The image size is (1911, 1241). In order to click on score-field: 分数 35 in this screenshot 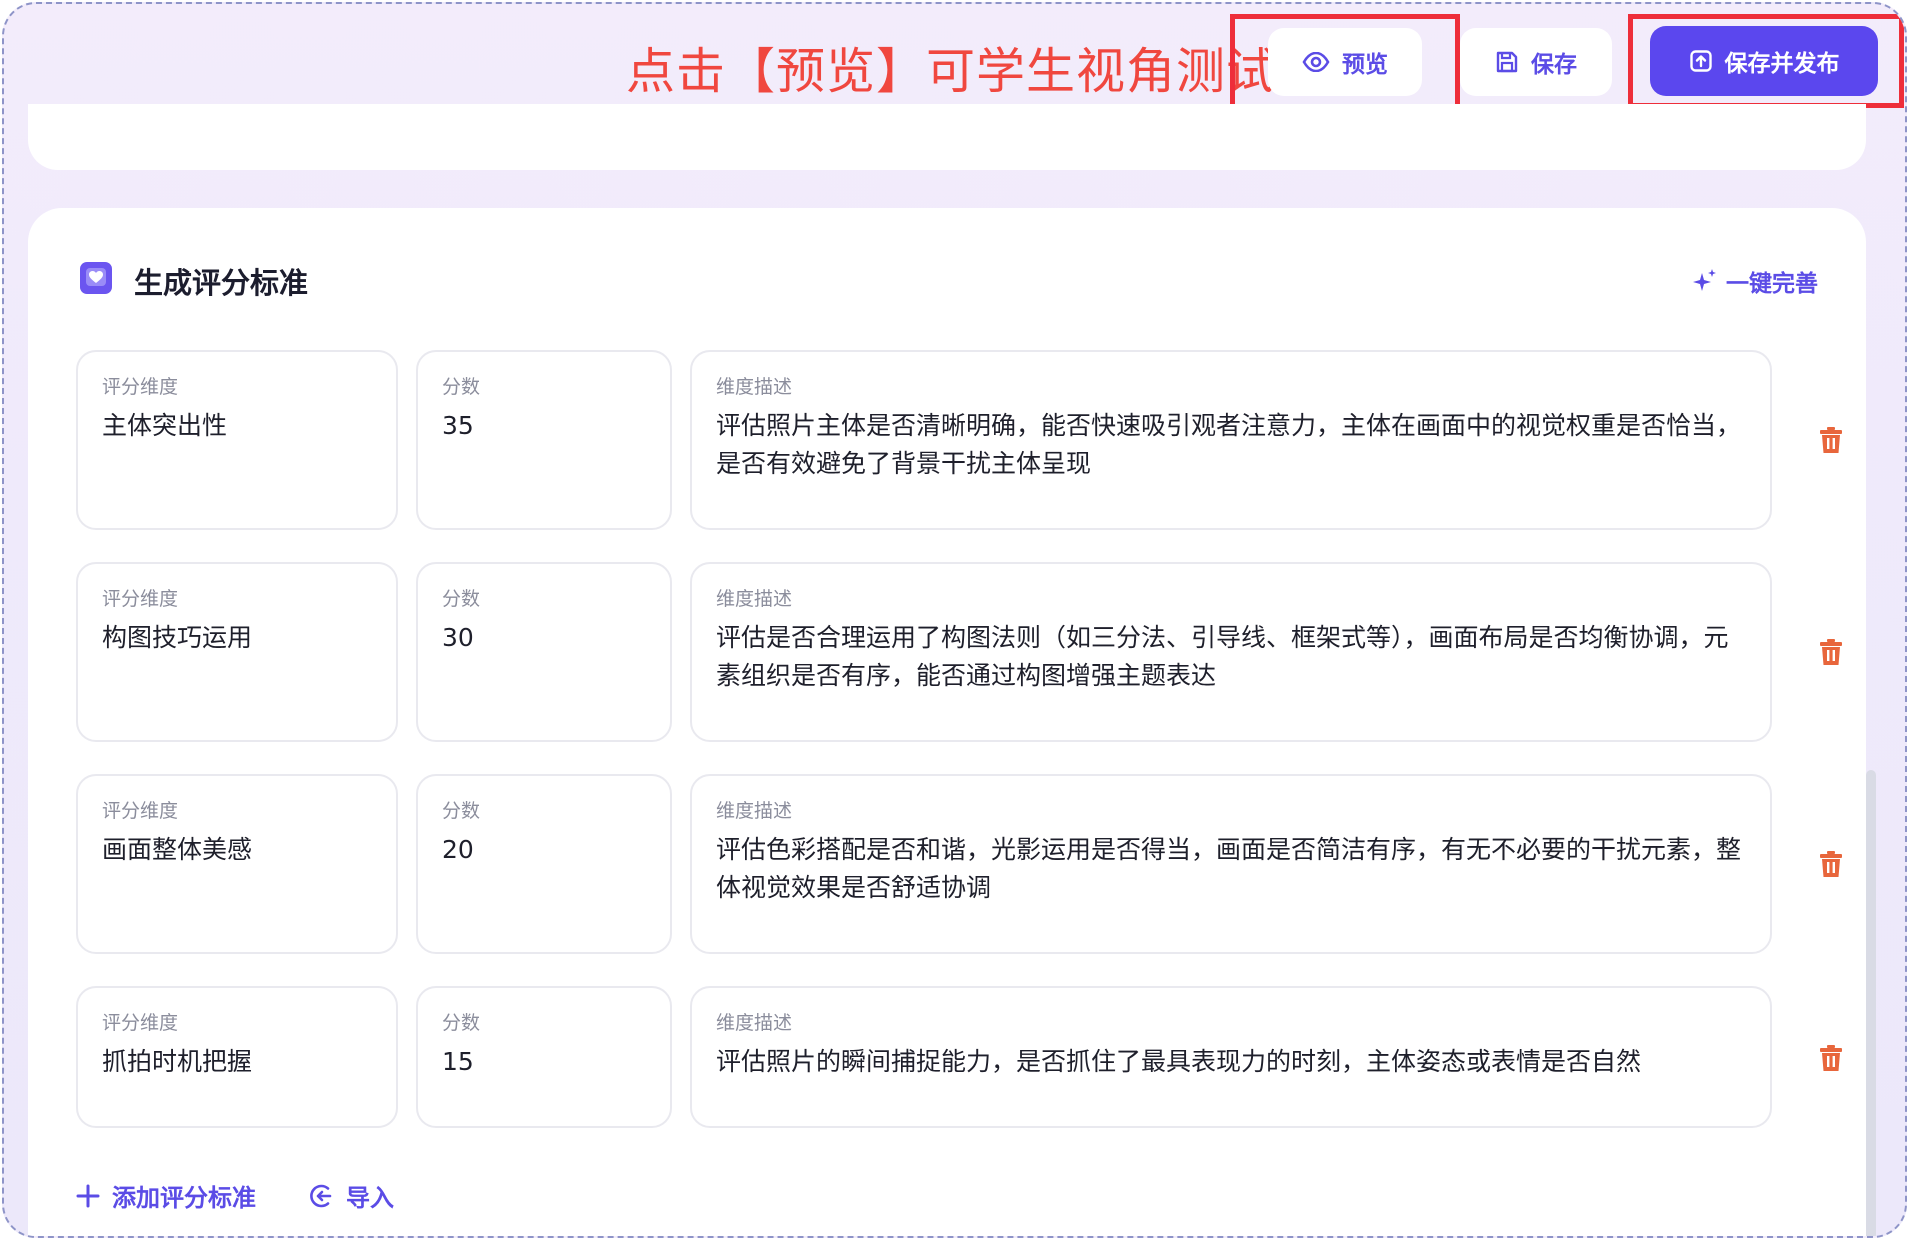, I will do `click(544, 440)`.